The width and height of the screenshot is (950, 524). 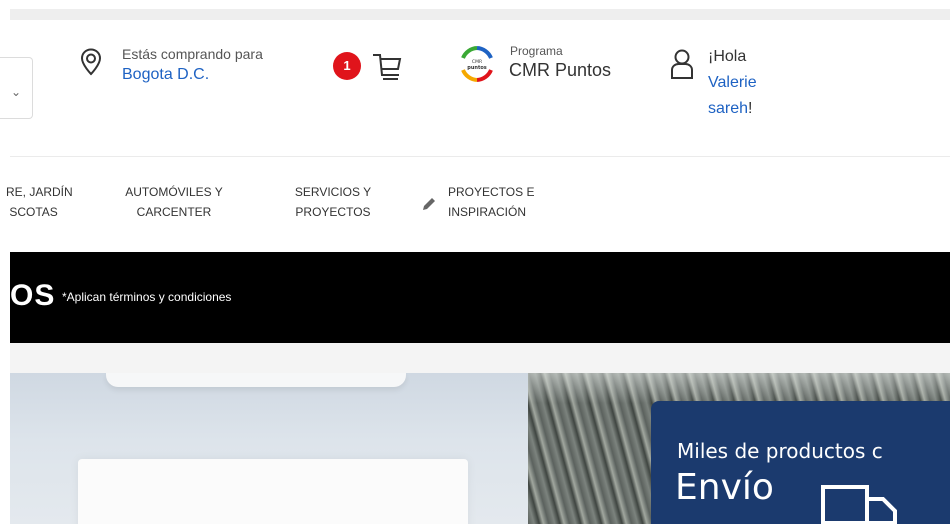 What do you see at coordinates (192, 54) in the screenshot?
I see `location-label: Estás comprando para` at bounding box center [192, 54].